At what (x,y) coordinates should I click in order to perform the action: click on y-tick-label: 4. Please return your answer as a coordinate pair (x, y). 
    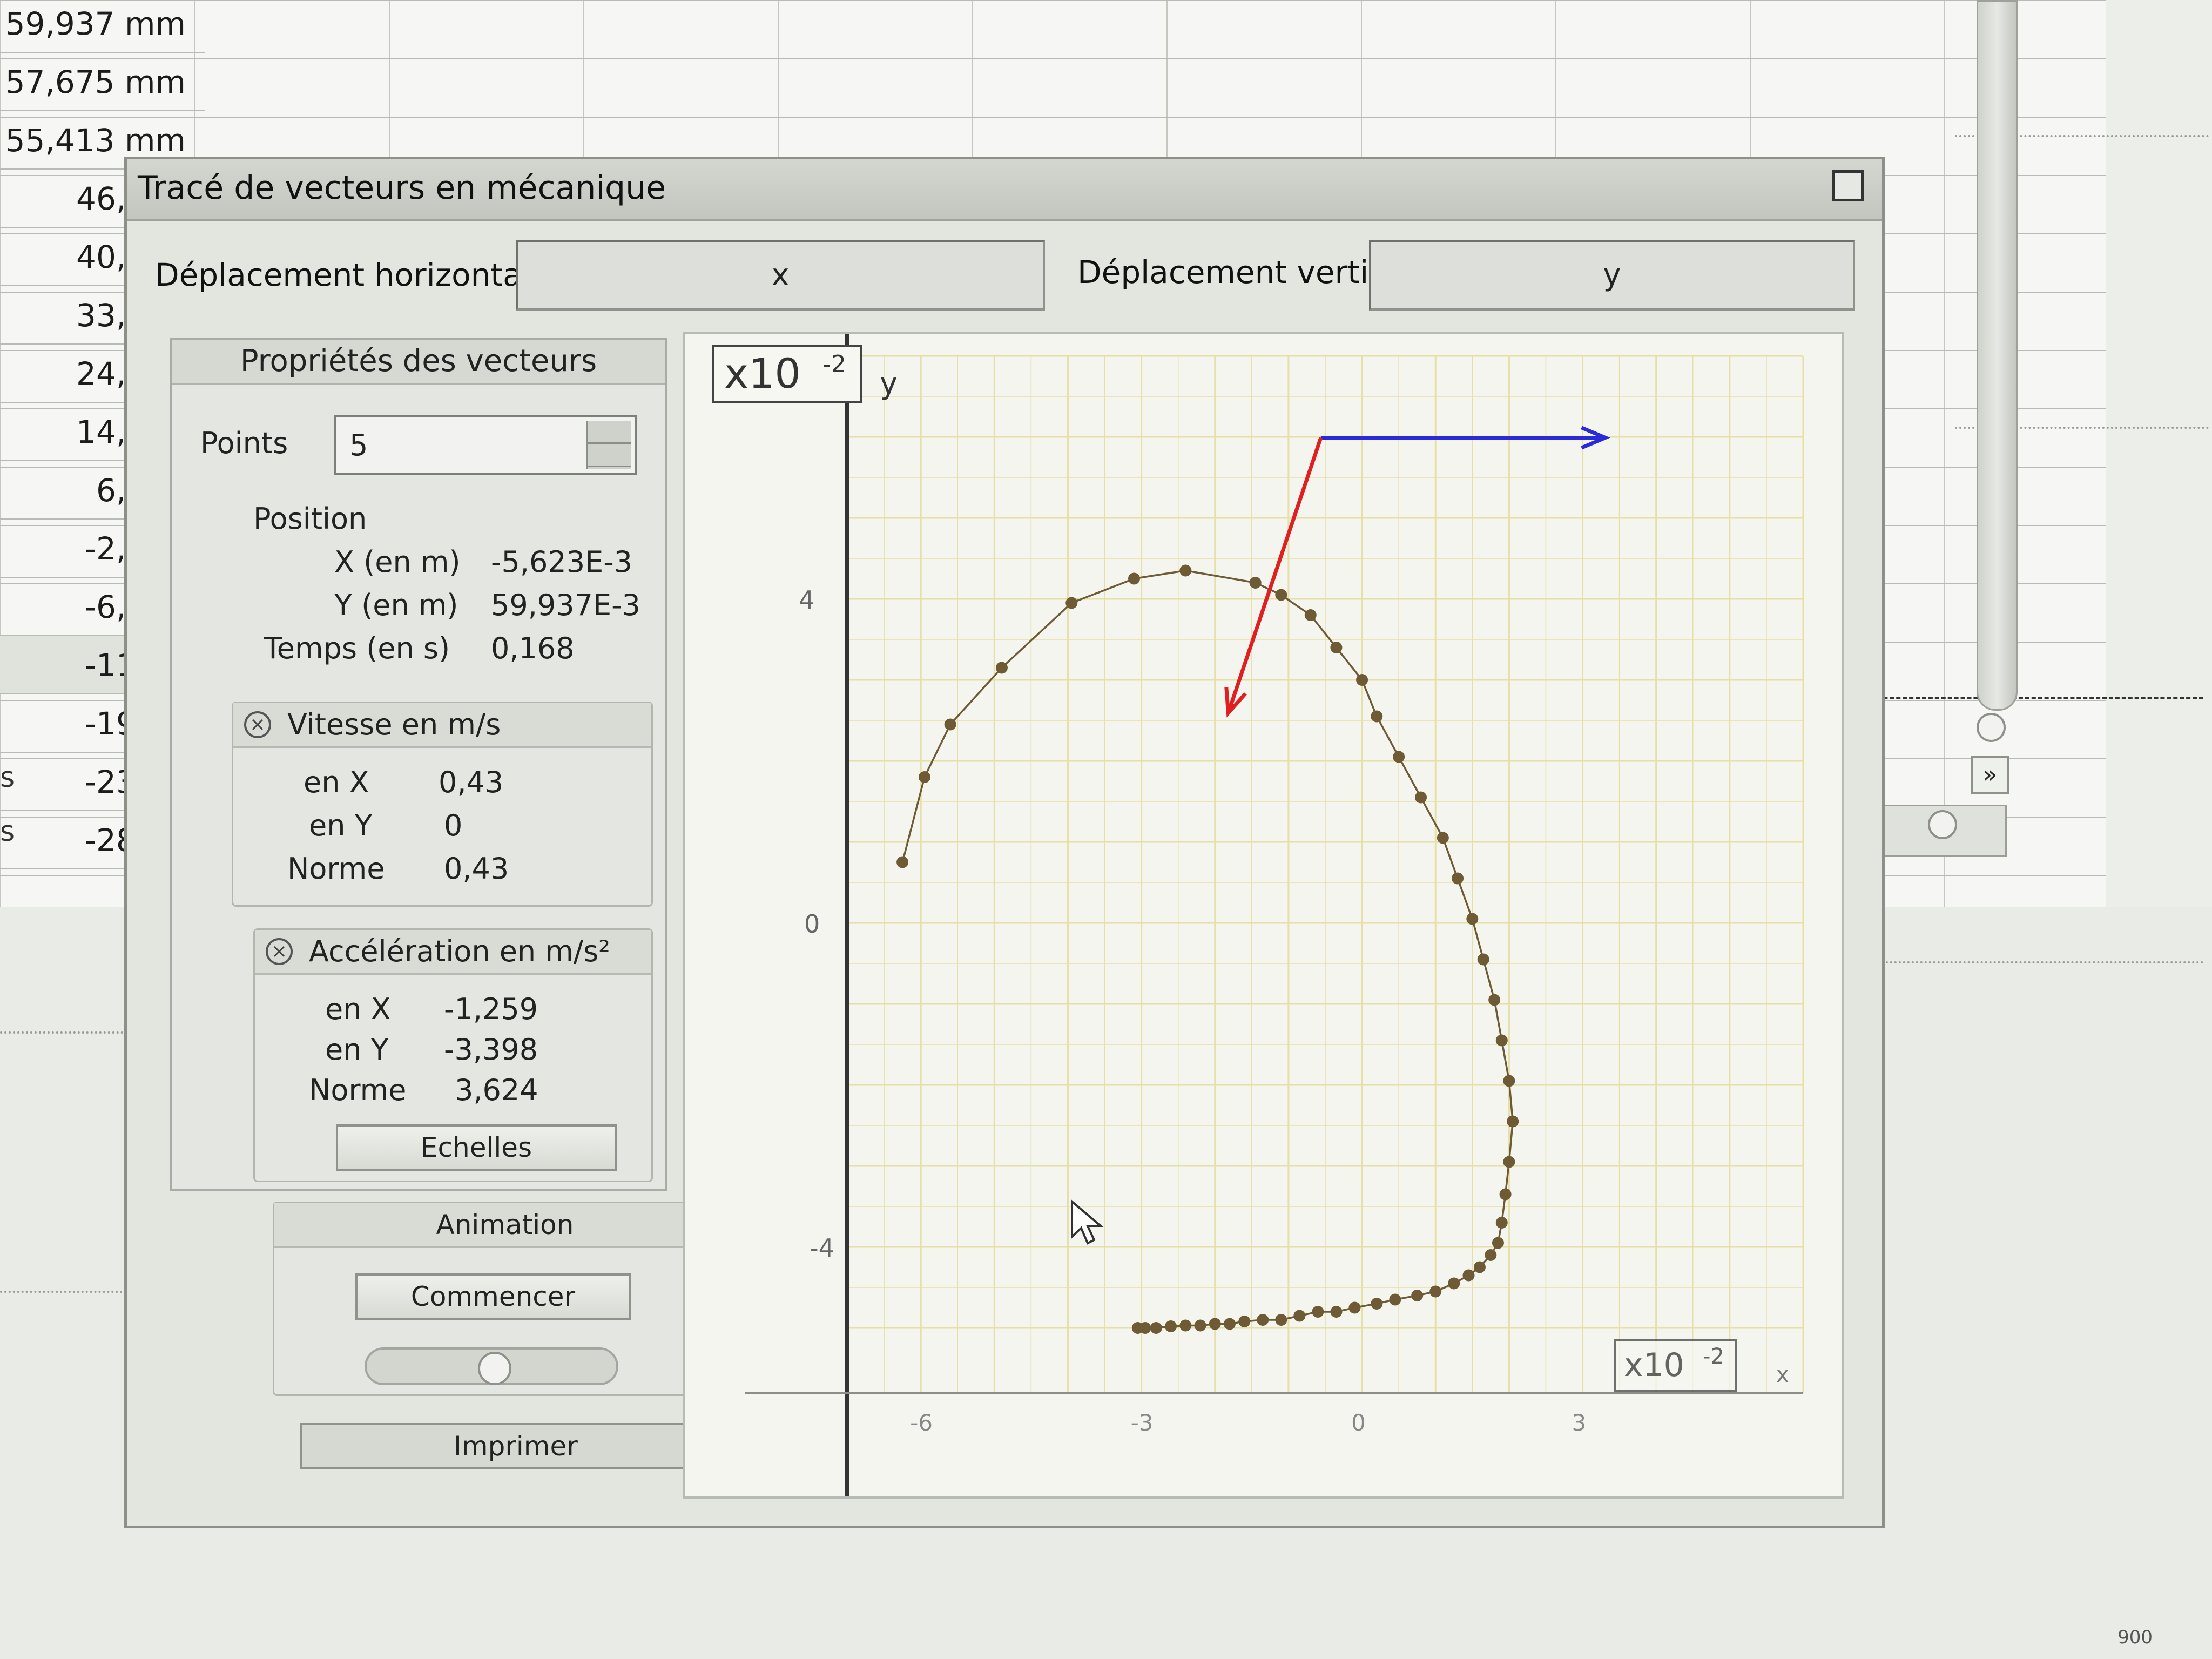
    Looking at the image, I should click on (806, 600).